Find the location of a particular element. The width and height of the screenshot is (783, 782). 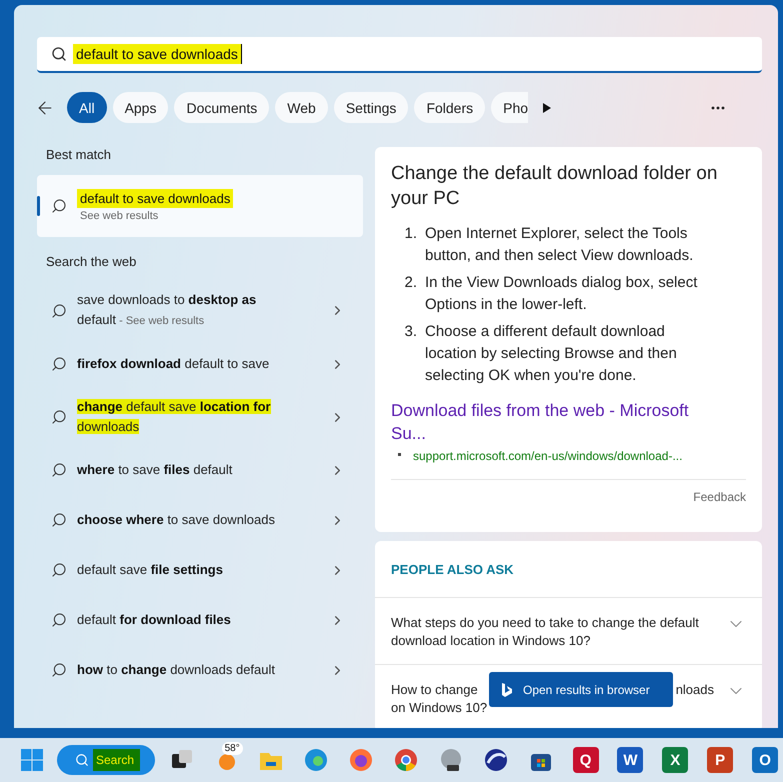

play-button is located at coordinates (547, 108).